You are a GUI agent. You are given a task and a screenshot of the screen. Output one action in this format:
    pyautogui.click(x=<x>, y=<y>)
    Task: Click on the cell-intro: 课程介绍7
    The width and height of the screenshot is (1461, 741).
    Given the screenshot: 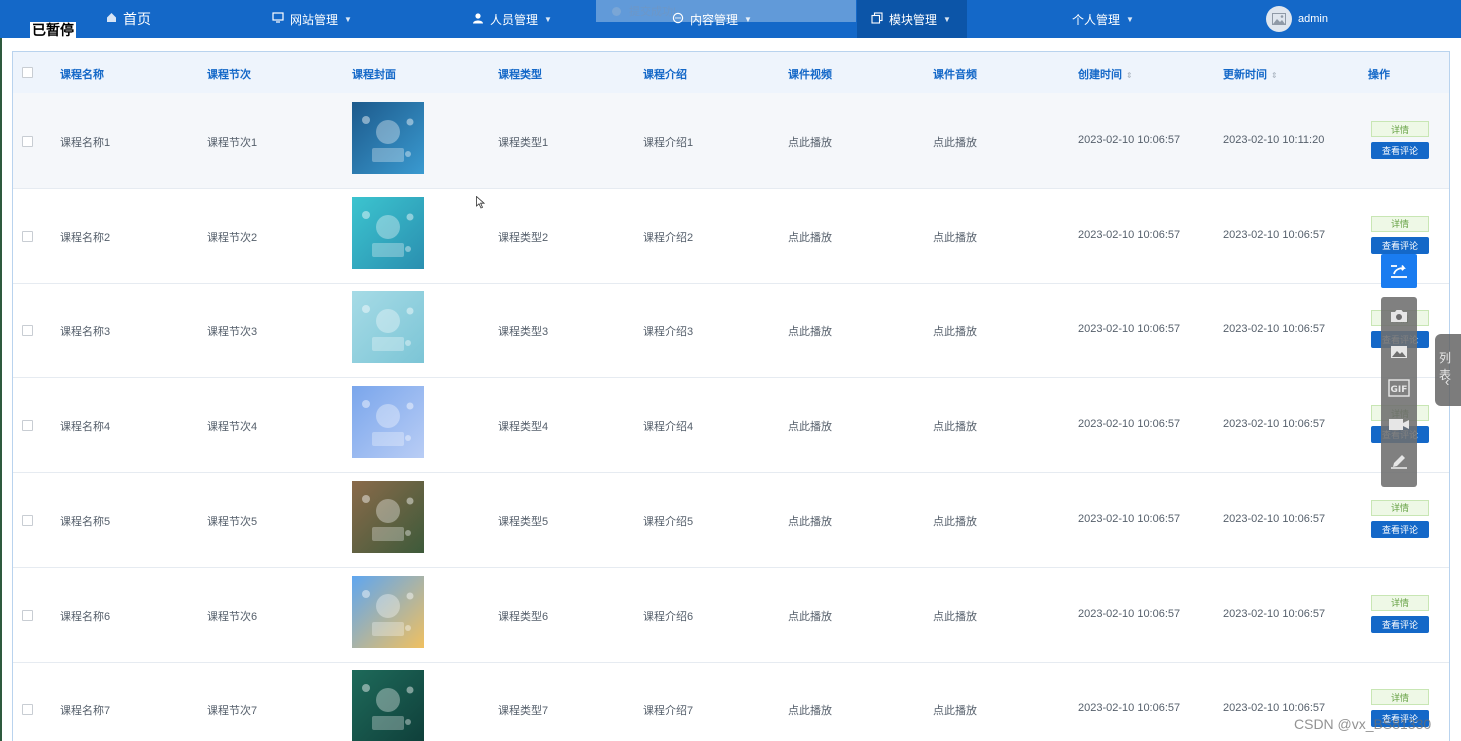 What is the action you would take?
    pyautogui.click(x=668, y=711)
    